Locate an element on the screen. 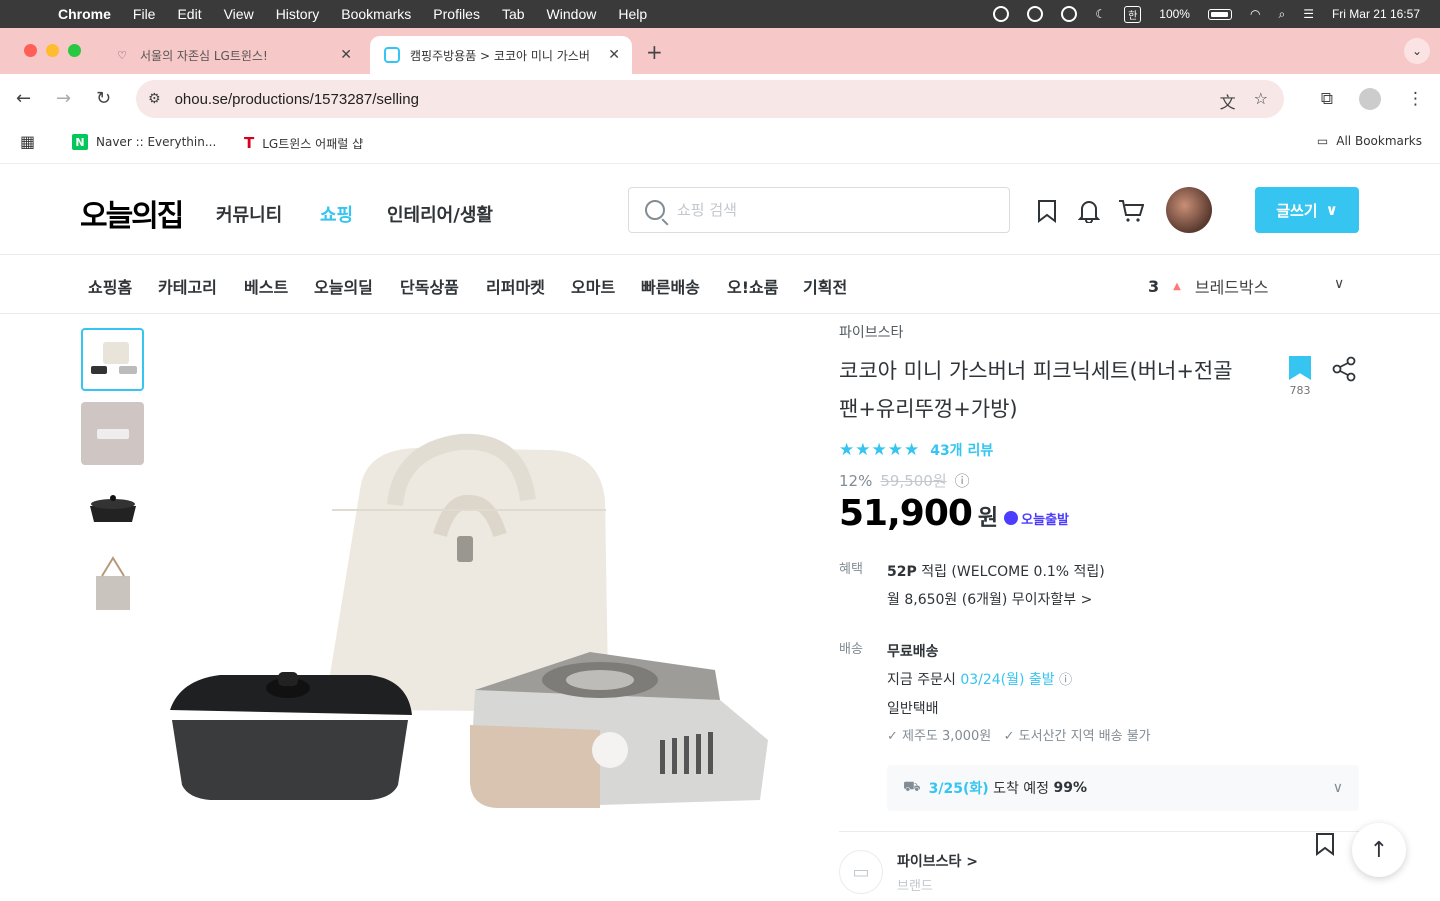 Image resolution: width=1440 pixels, height=901 pixels. share-icon is located at coordinates (1344, 372).